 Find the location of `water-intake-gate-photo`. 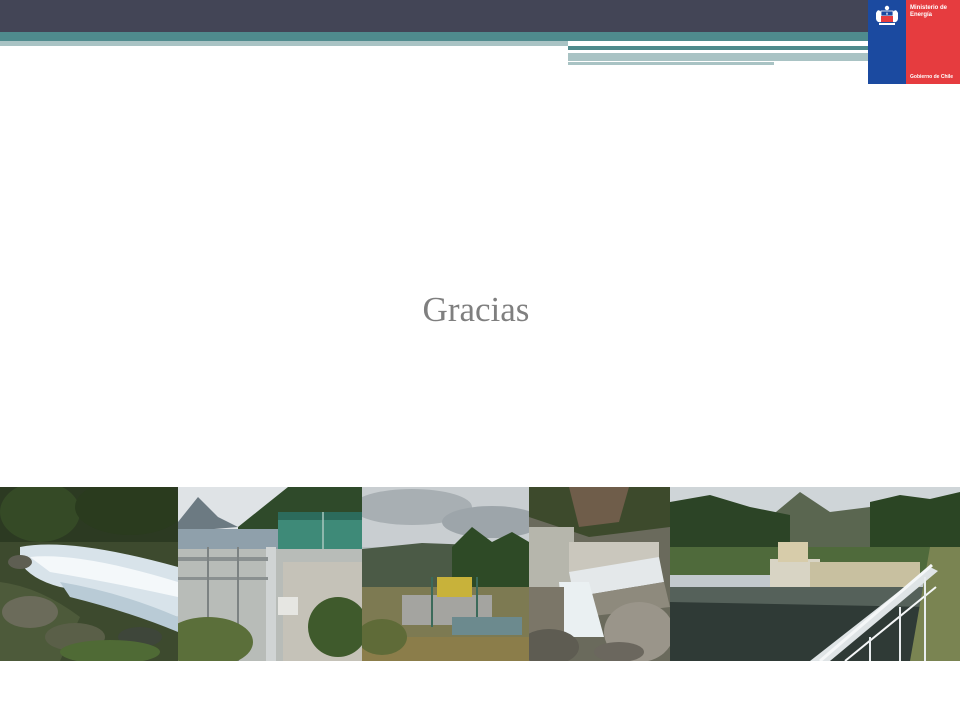

water-intake-gate-photo is located at coordinates (445, 574).